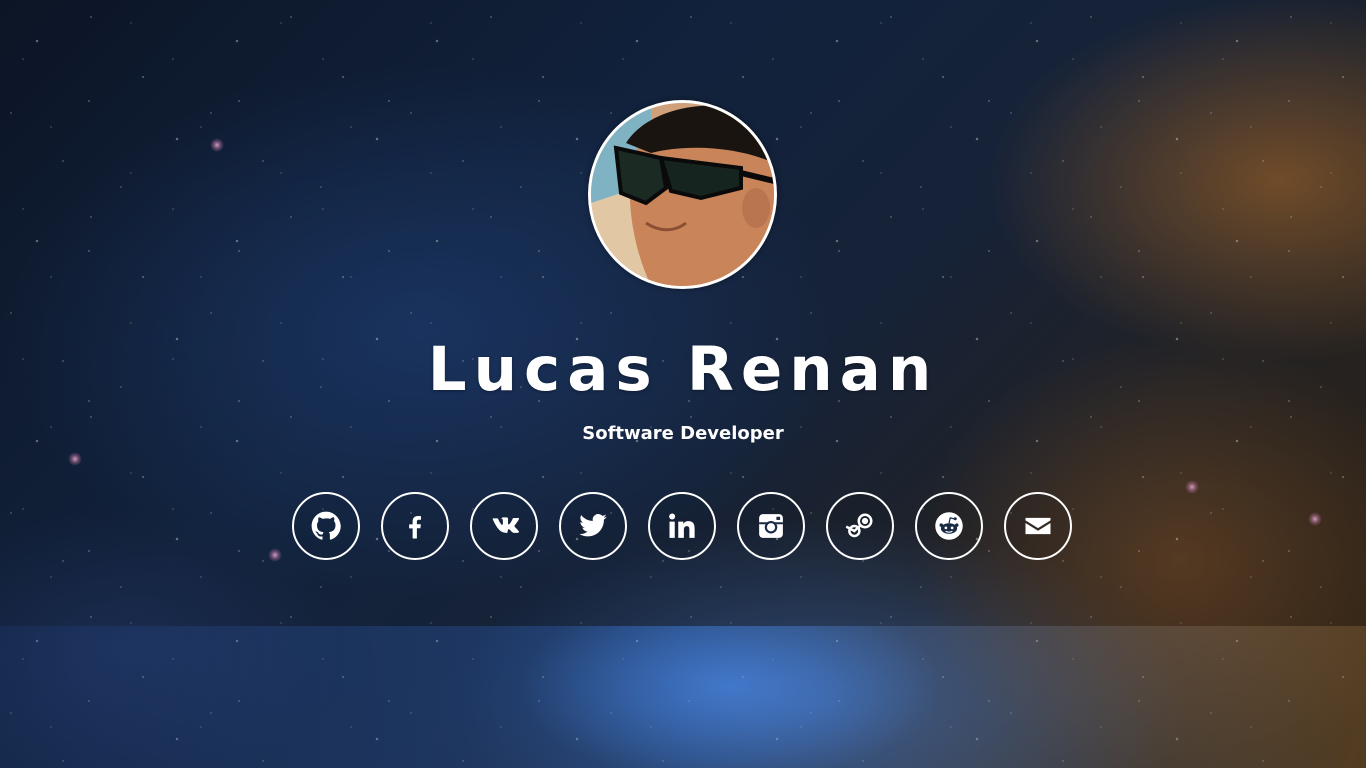  Describe the element at coordinates (683, 433) in the screenshot. I see `profile-role: Software Developer` at that location.